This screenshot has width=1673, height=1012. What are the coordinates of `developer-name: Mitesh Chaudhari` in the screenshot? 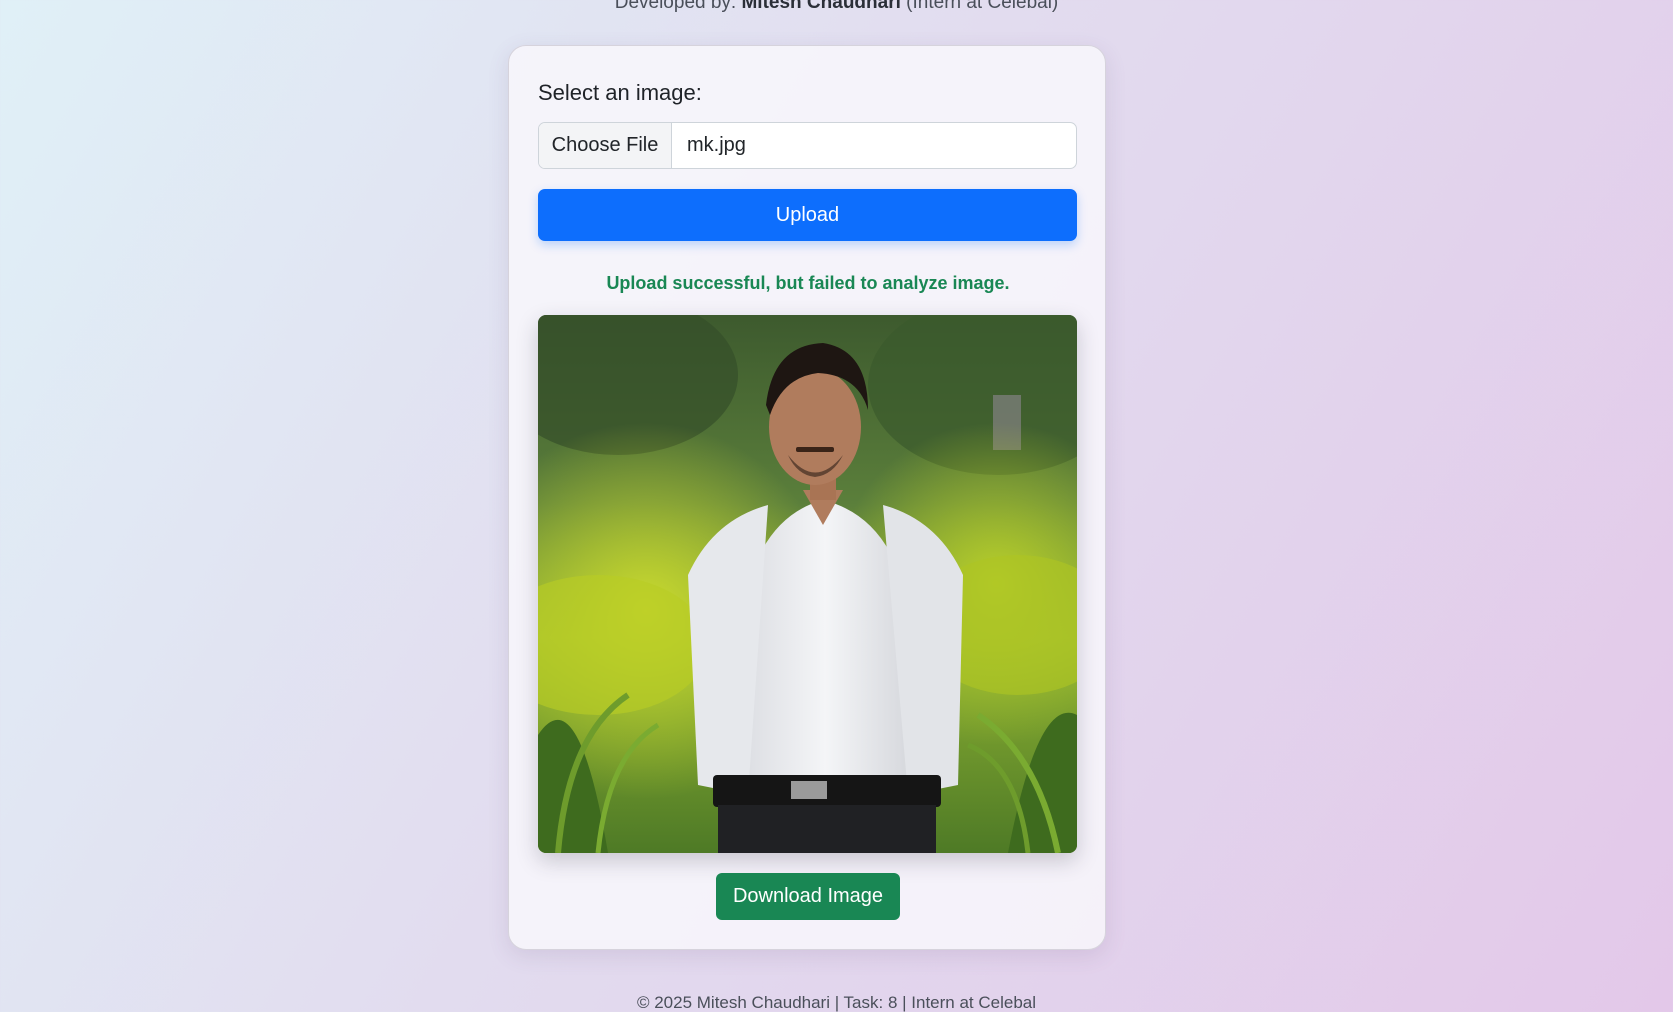 It's located at (821, 6).